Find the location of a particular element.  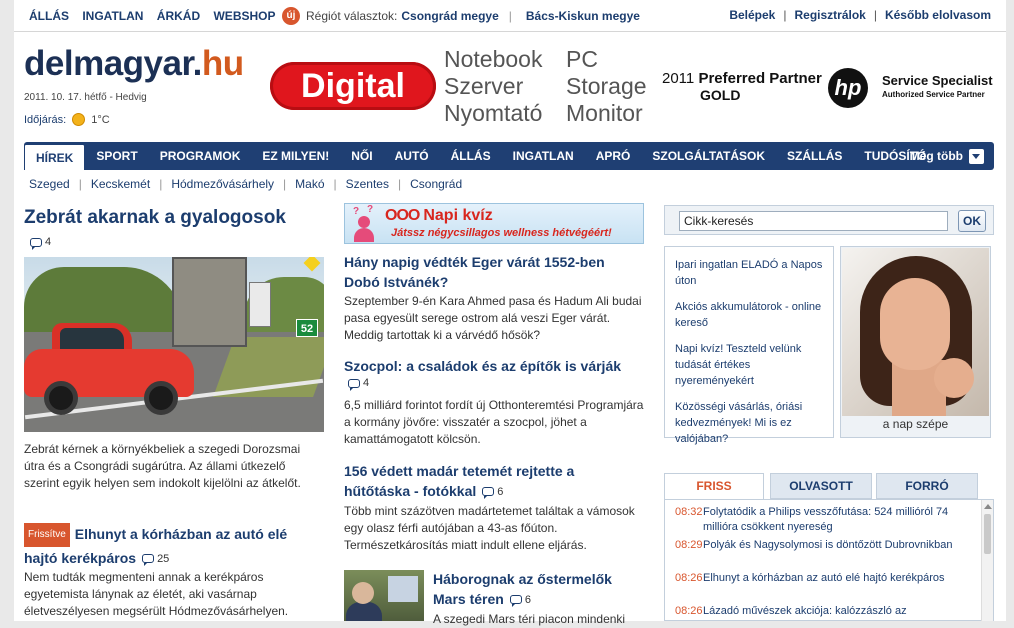

banner-product: Storage is located at coordinates (606, 86).